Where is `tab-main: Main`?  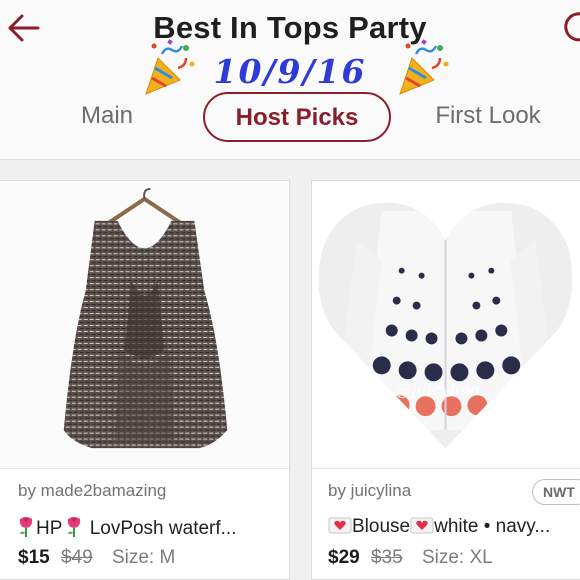
tab-main: Main is located at coordinates (107, 117).